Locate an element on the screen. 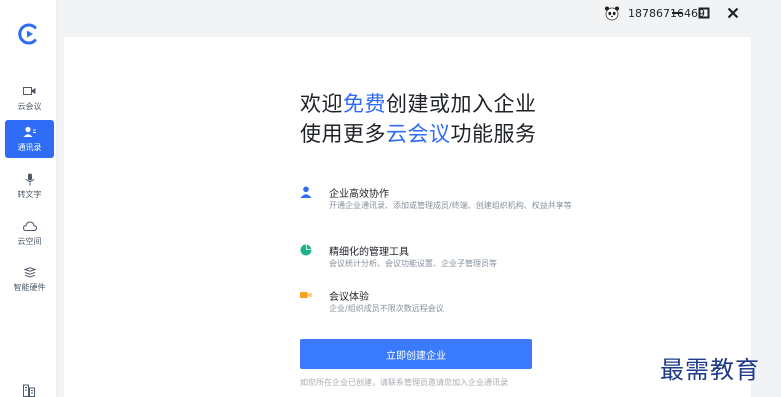  sidebar-item-transcribe: 转文字 is located at coordinates (29, 186).